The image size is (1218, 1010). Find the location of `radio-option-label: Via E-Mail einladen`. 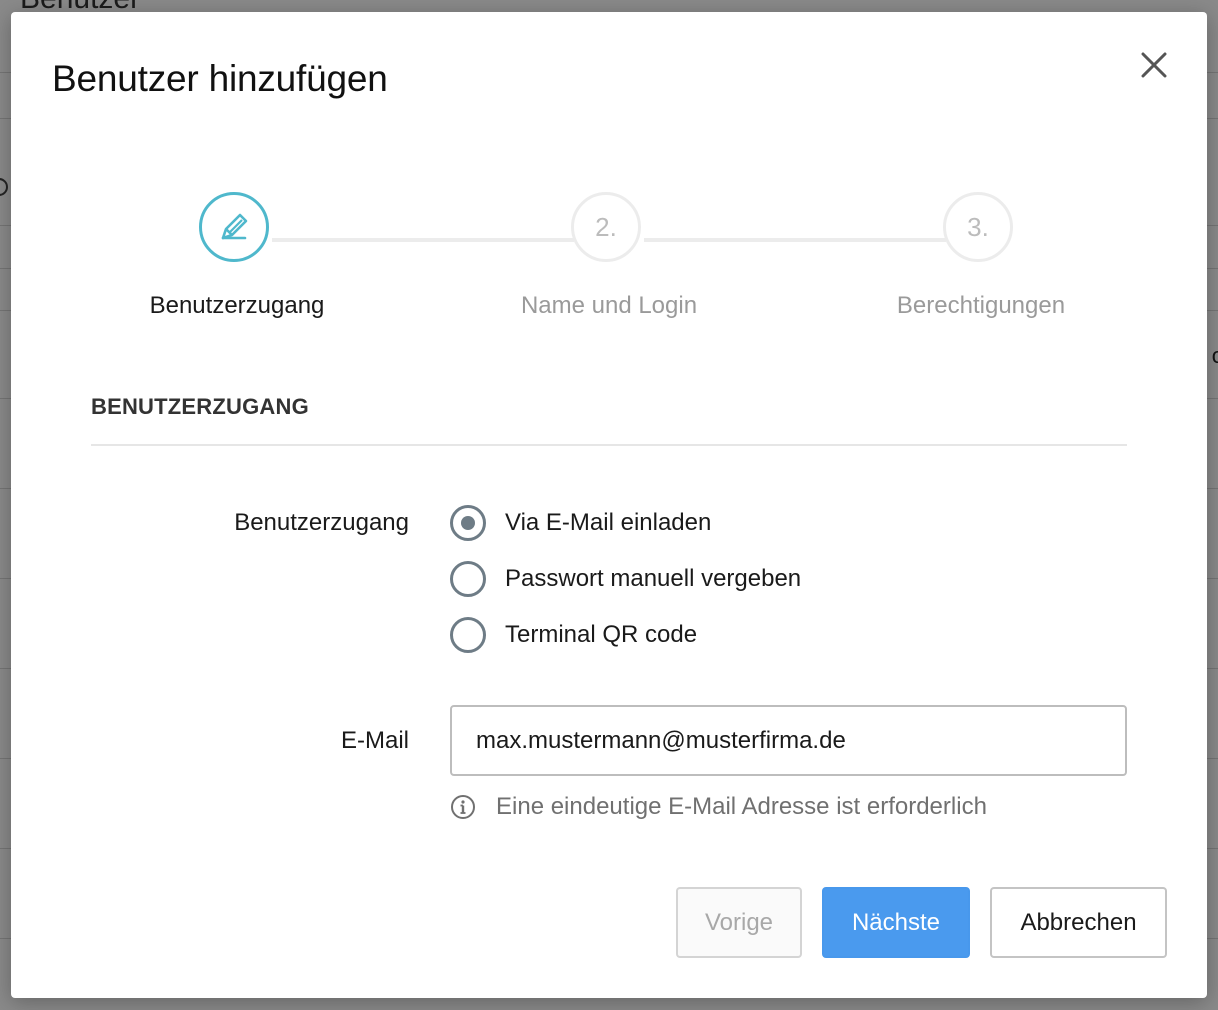

radio-option-label: Via E-Mail einladen is located at coordinates (608, 522).